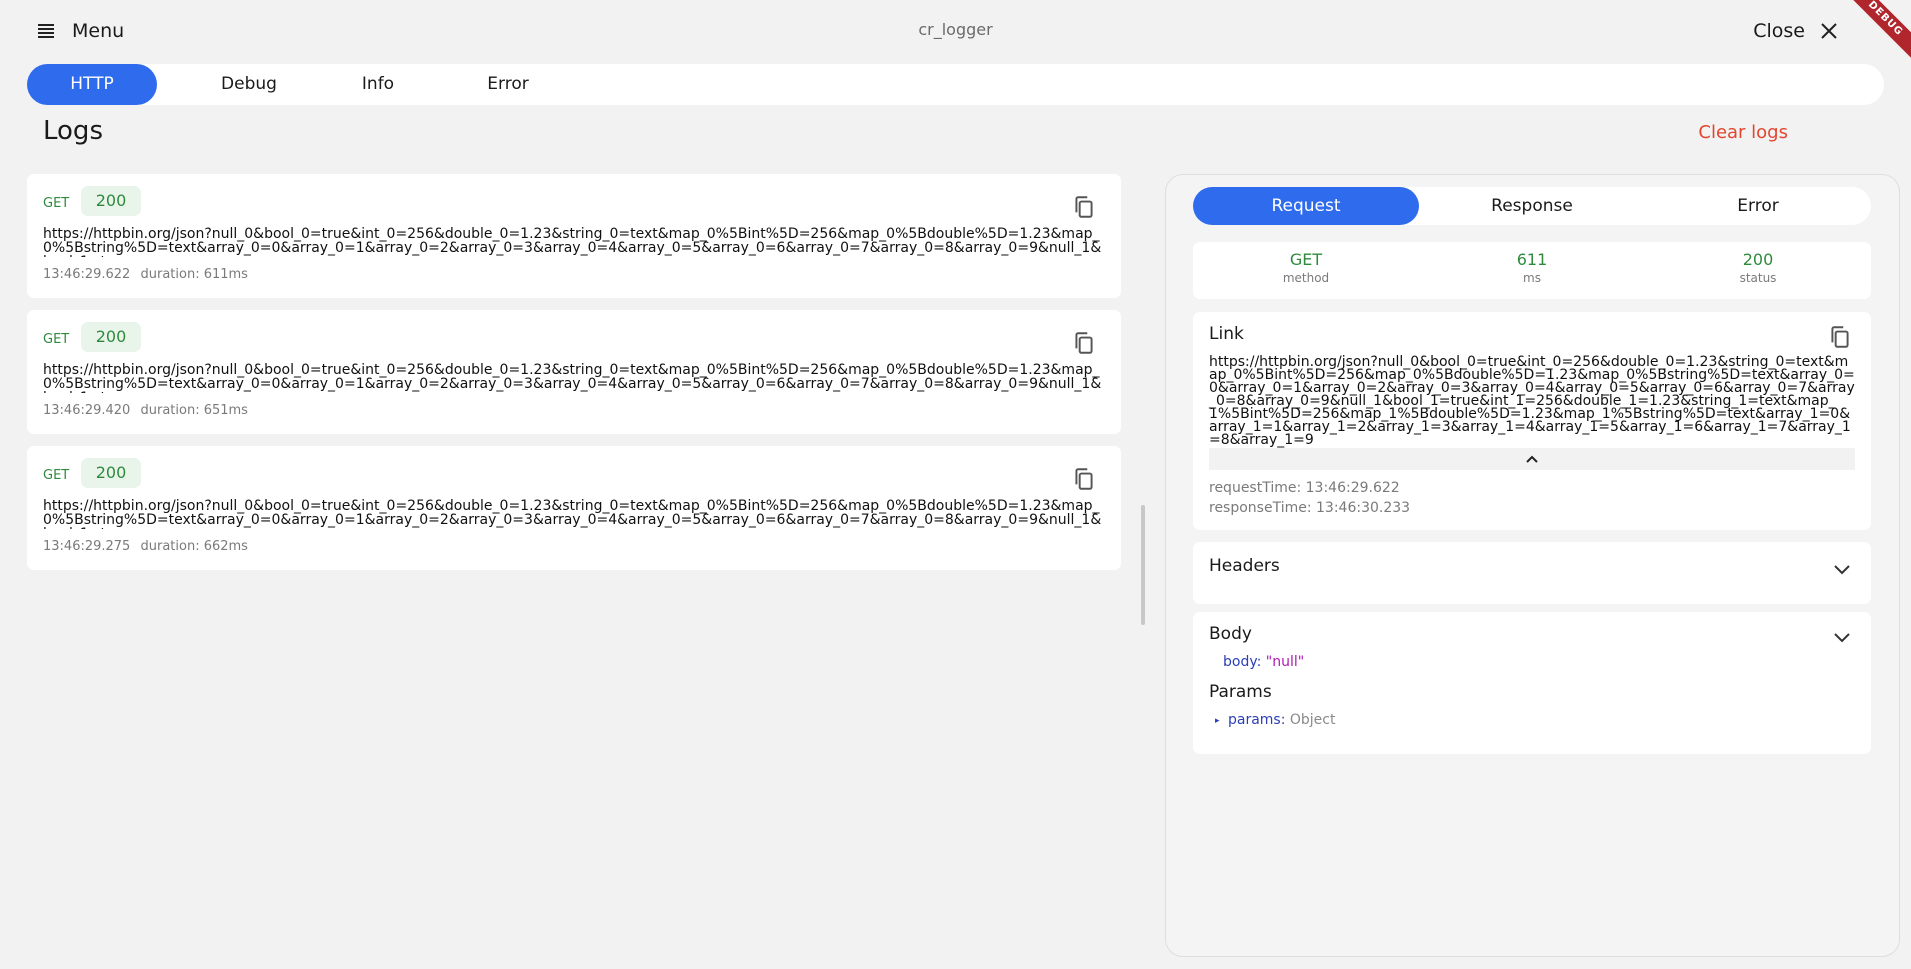  I want to click on log-time: 13:46:29.275, so click(87, 546).